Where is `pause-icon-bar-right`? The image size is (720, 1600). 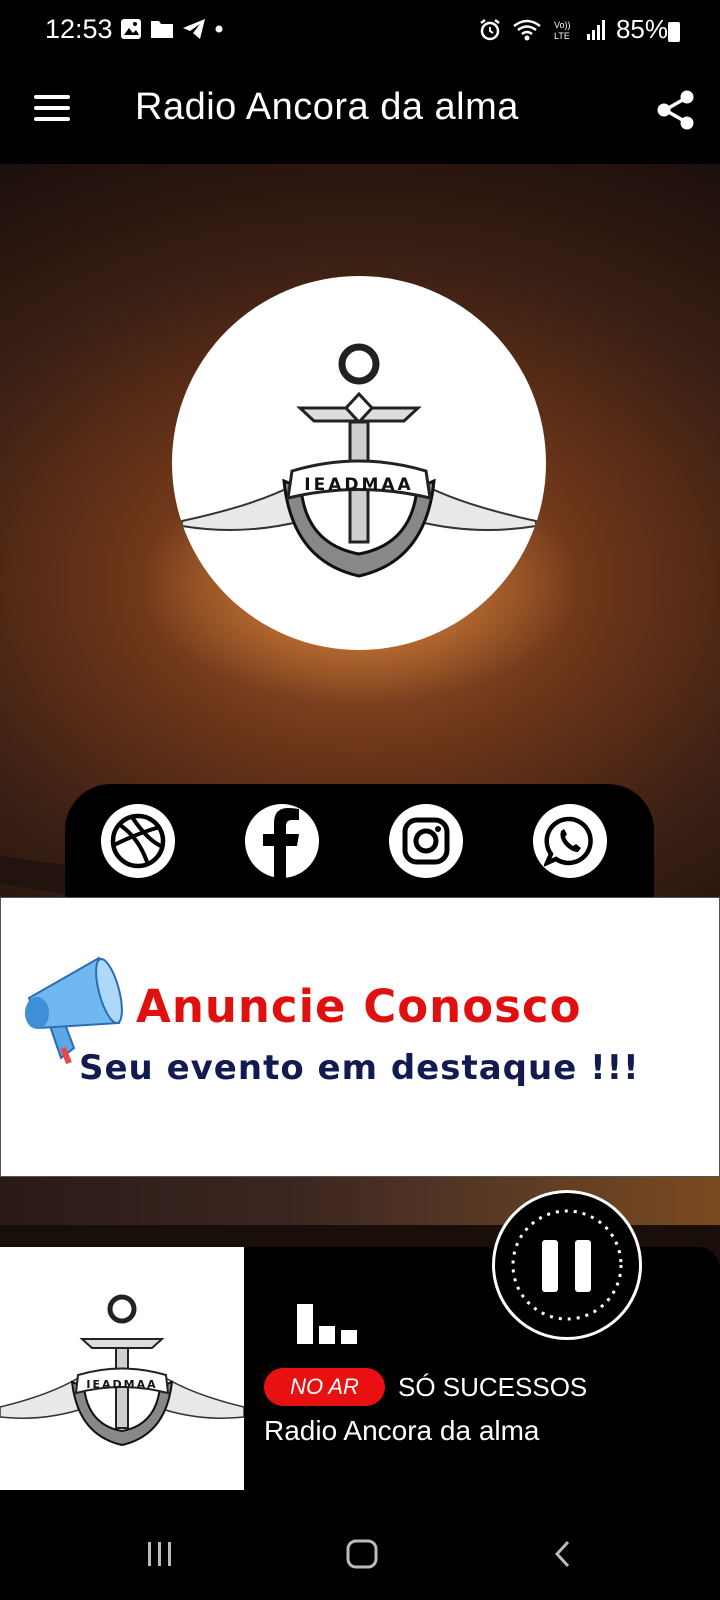
pause-icon-bar-right is located at coordinates (583, 1266).